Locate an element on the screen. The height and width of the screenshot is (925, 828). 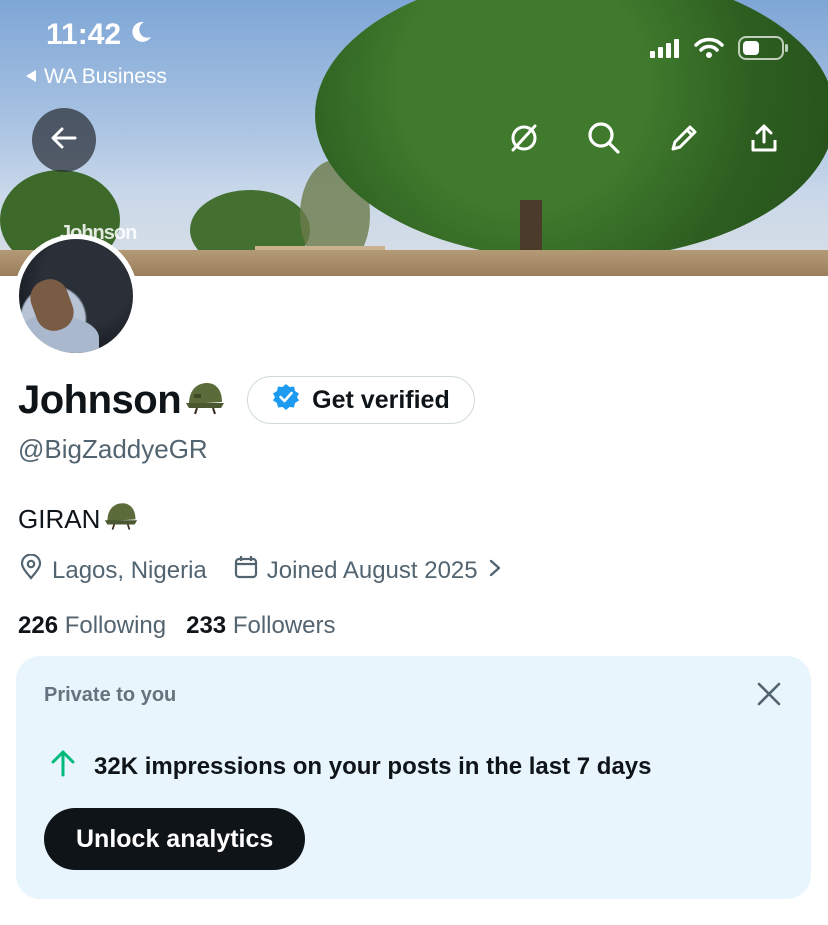
avatar-image is located at coordinates (76, 296).